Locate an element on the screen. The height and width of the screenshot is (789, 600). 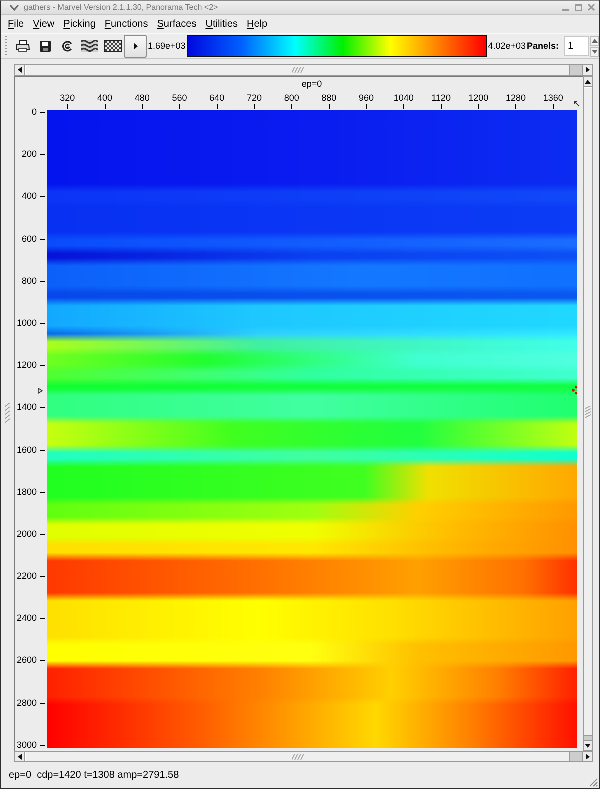
status-text: ep=0 cdp=1420 t=1308 amp=2791.58 is located at coordinates (94, 775).